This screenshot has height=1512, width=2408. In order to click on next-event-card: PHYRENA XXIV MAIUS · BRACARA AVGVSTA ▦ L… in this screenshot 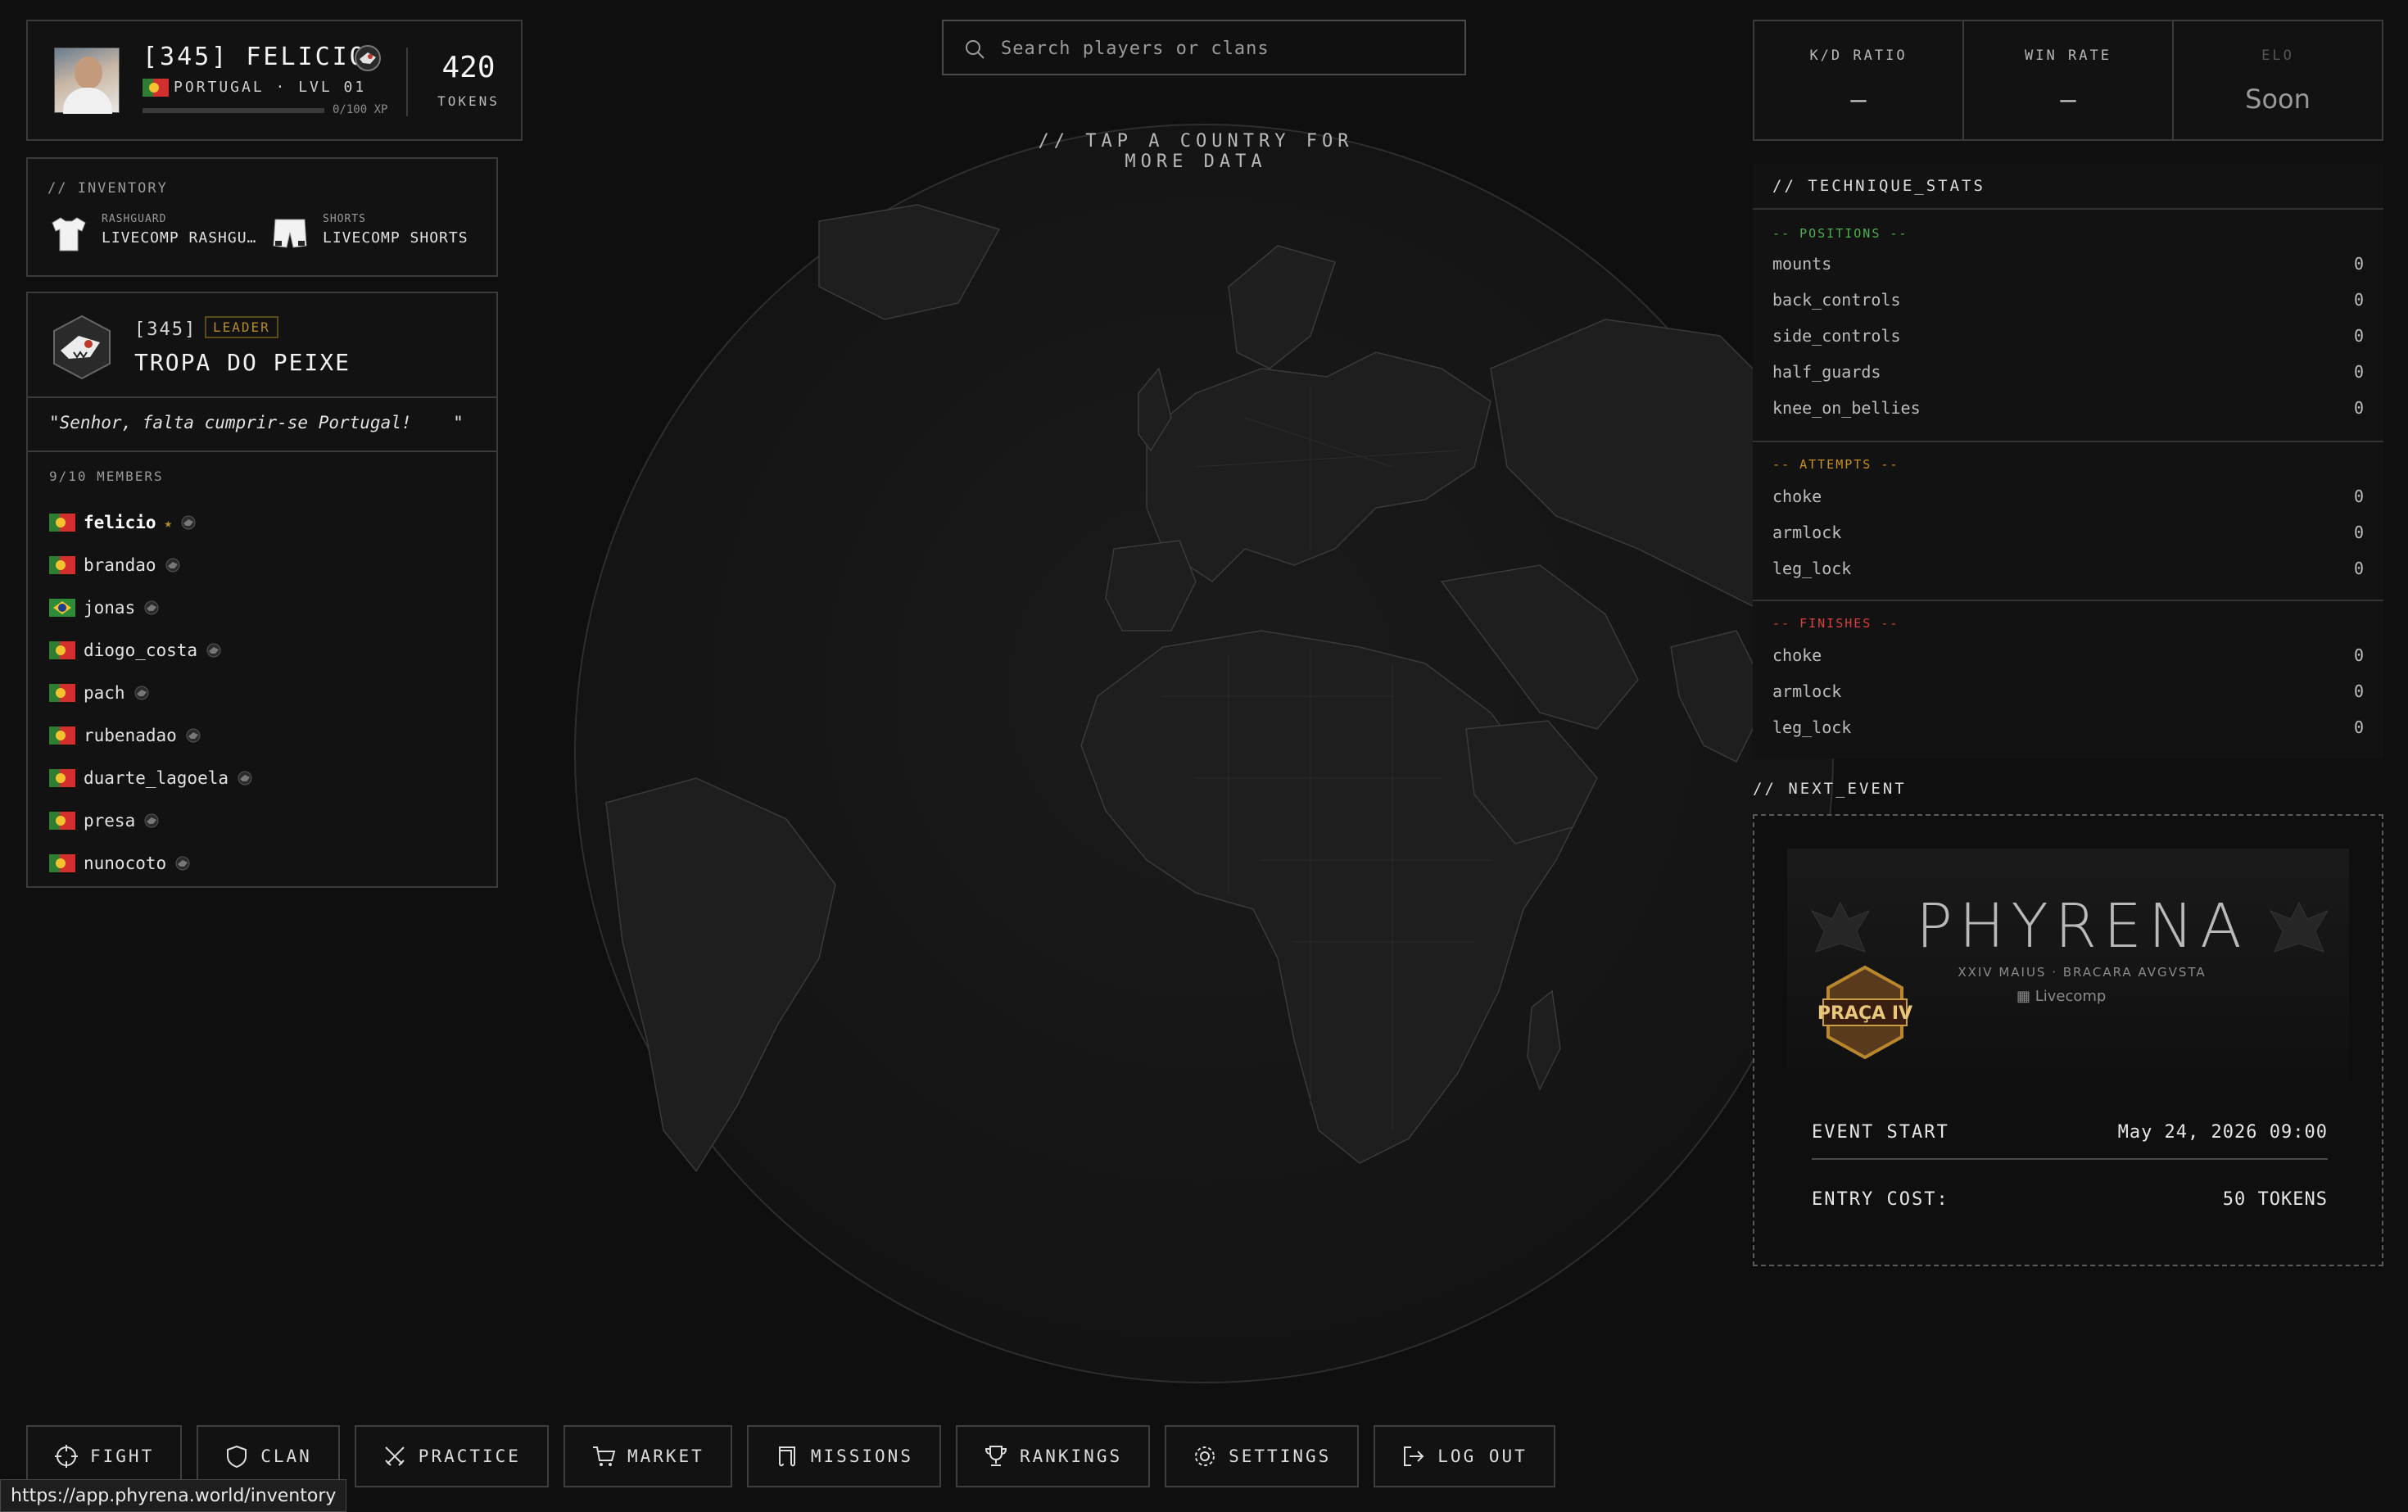, I will do `click(2068, 1040)`.